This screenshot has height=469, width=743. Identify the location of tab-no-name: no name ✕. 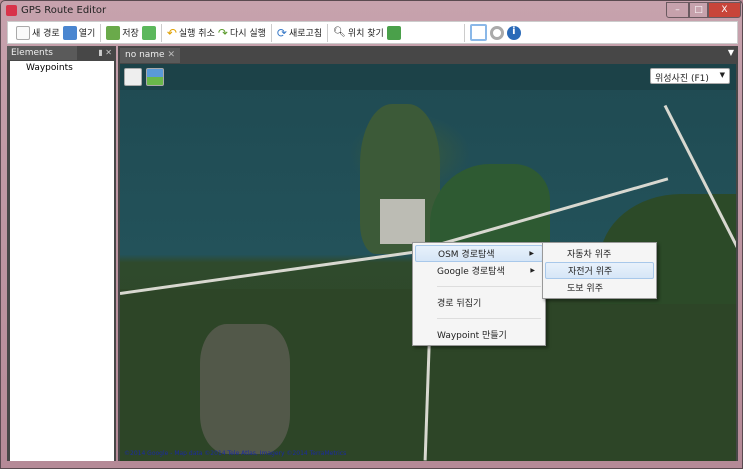
(150, 55).